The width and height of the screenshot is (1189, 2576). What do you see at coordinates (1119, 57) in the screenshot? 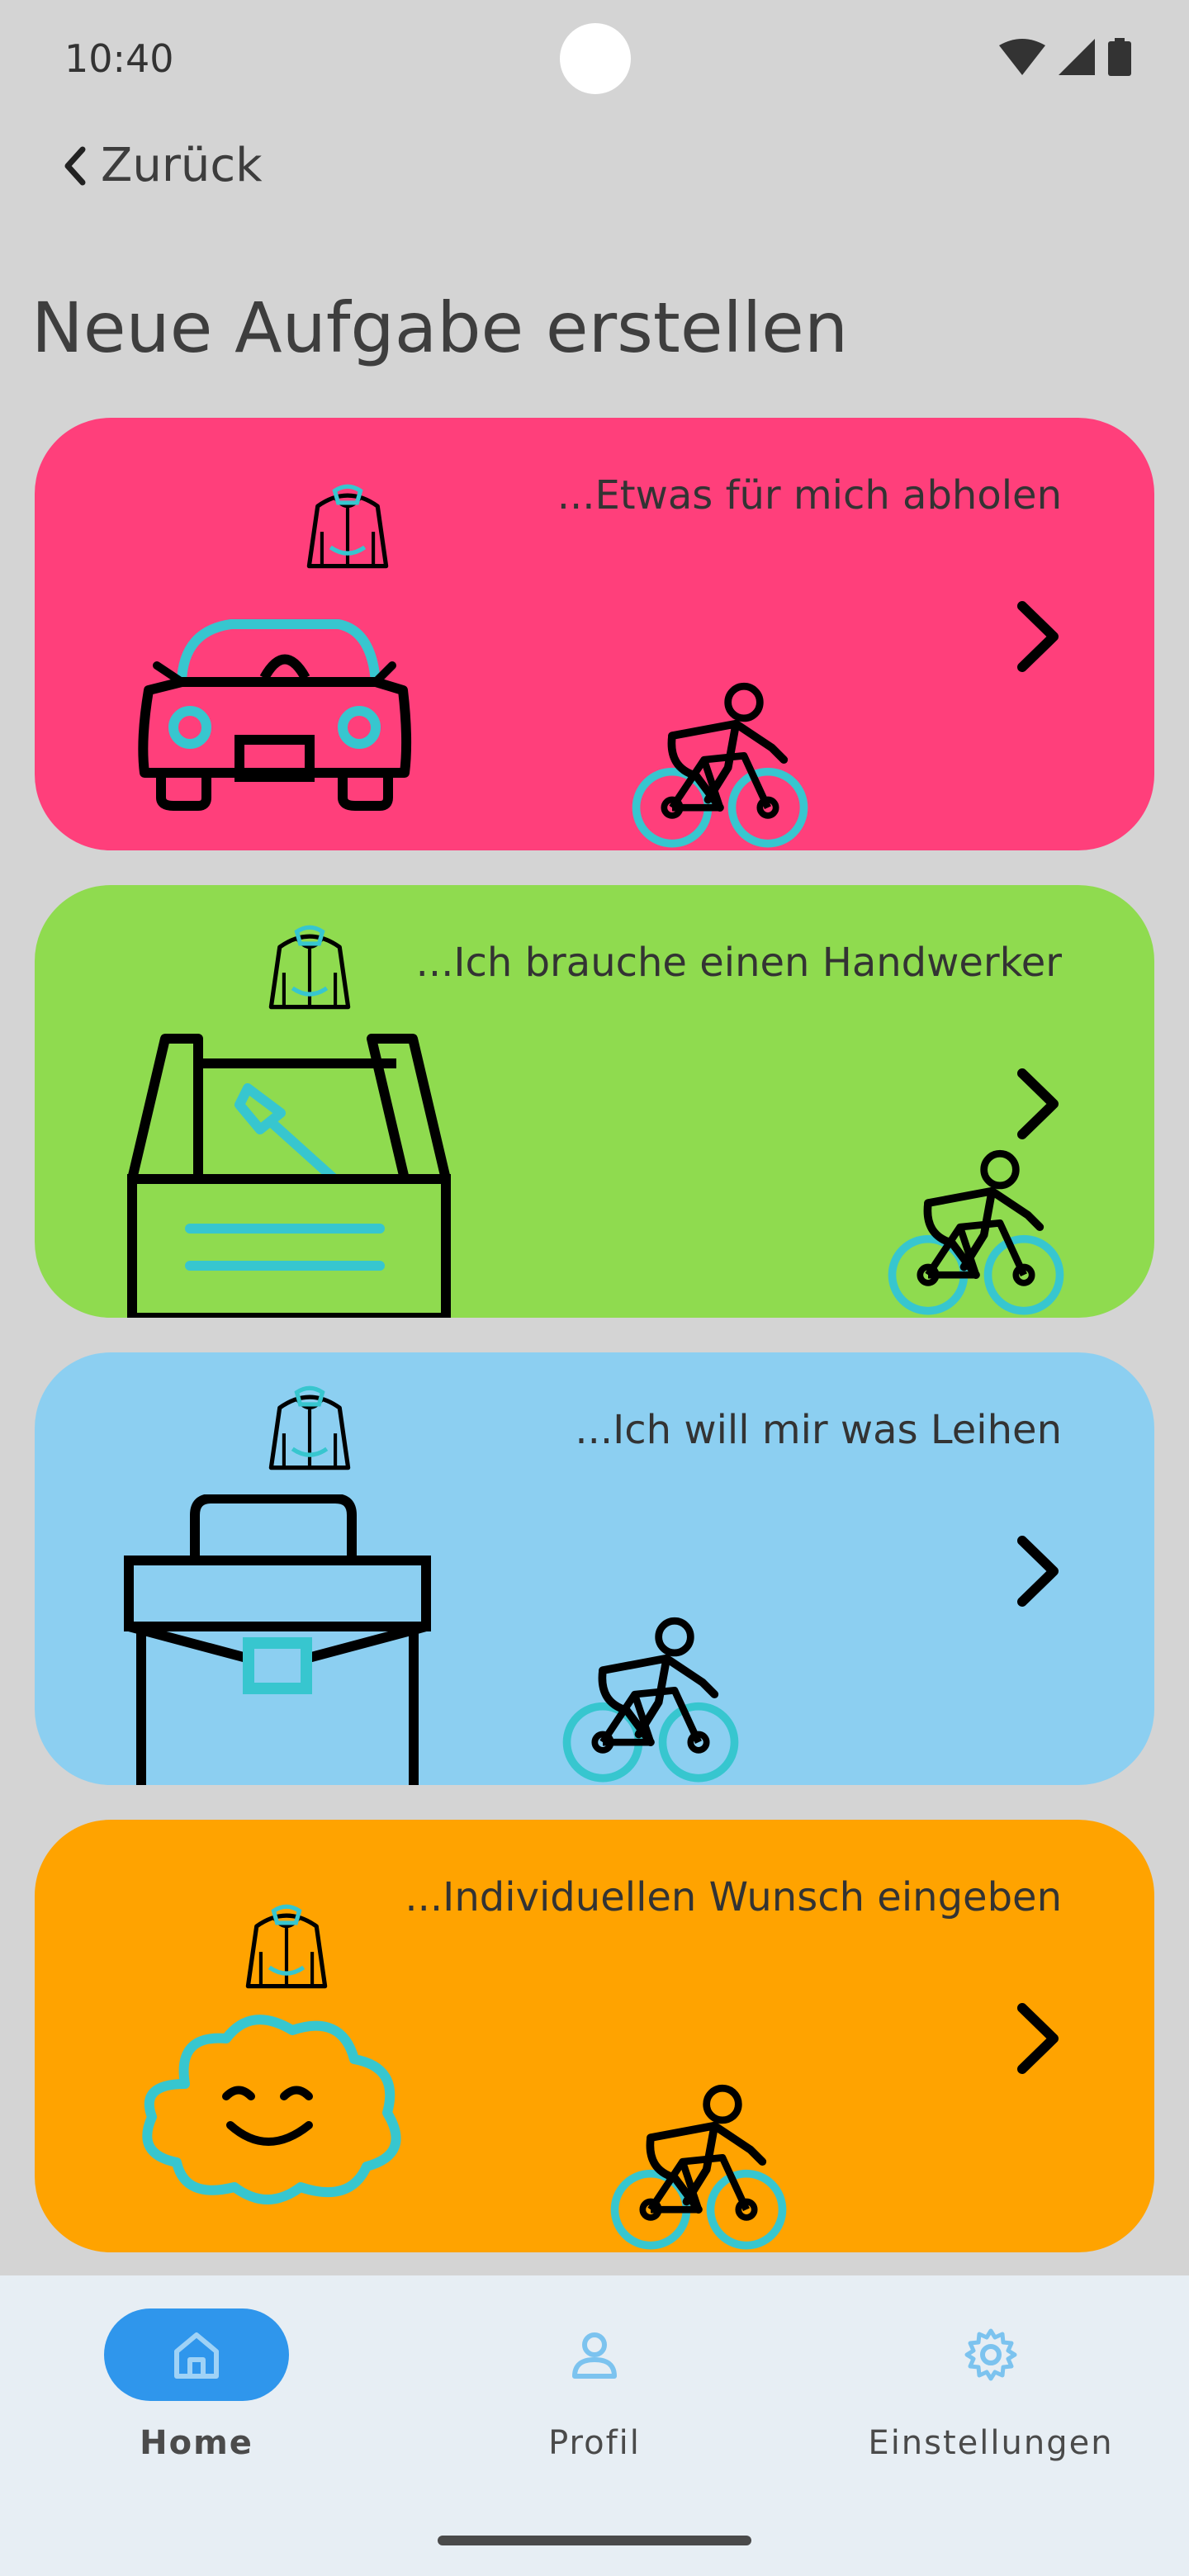
I see `battery-icon` at bounding box center [1119, 57].